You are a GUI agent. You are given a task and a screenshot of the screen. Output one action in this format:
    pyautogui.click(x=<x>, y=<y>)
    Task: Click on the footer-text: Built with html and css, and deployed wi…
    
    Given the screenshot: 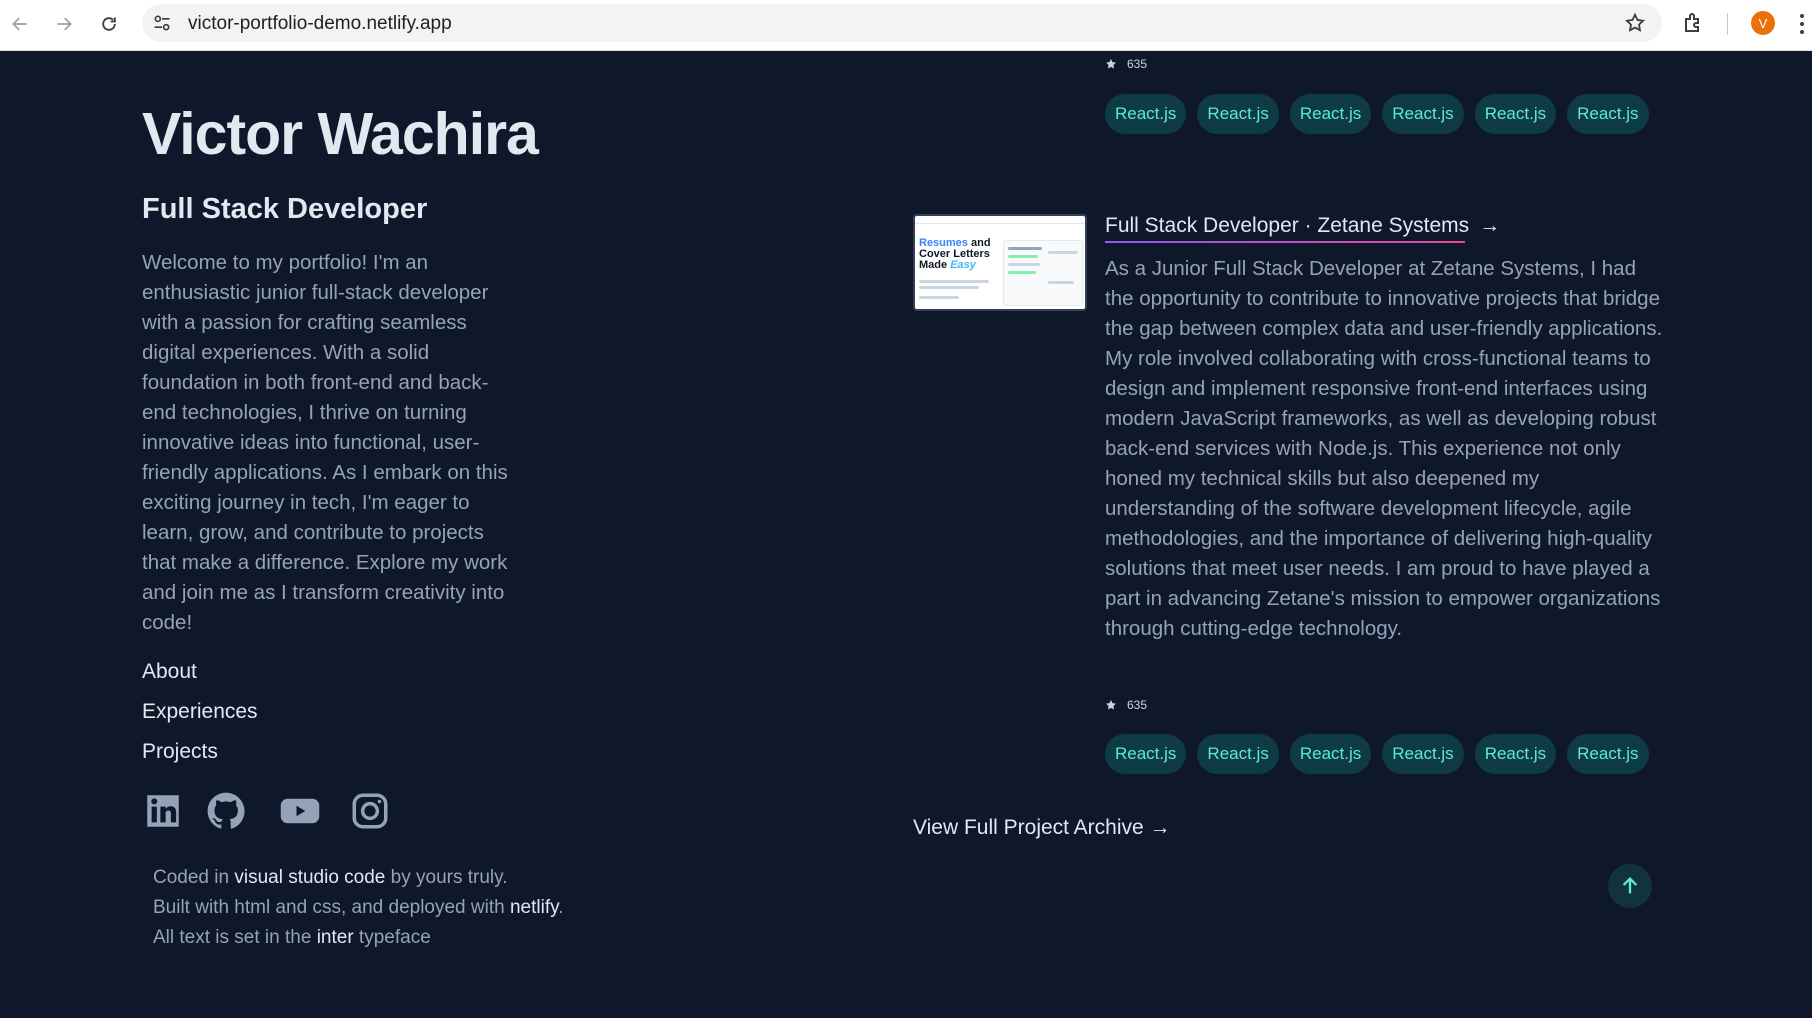 What is the action you would take?
    pyautogui.click(x=331, y=907)
    